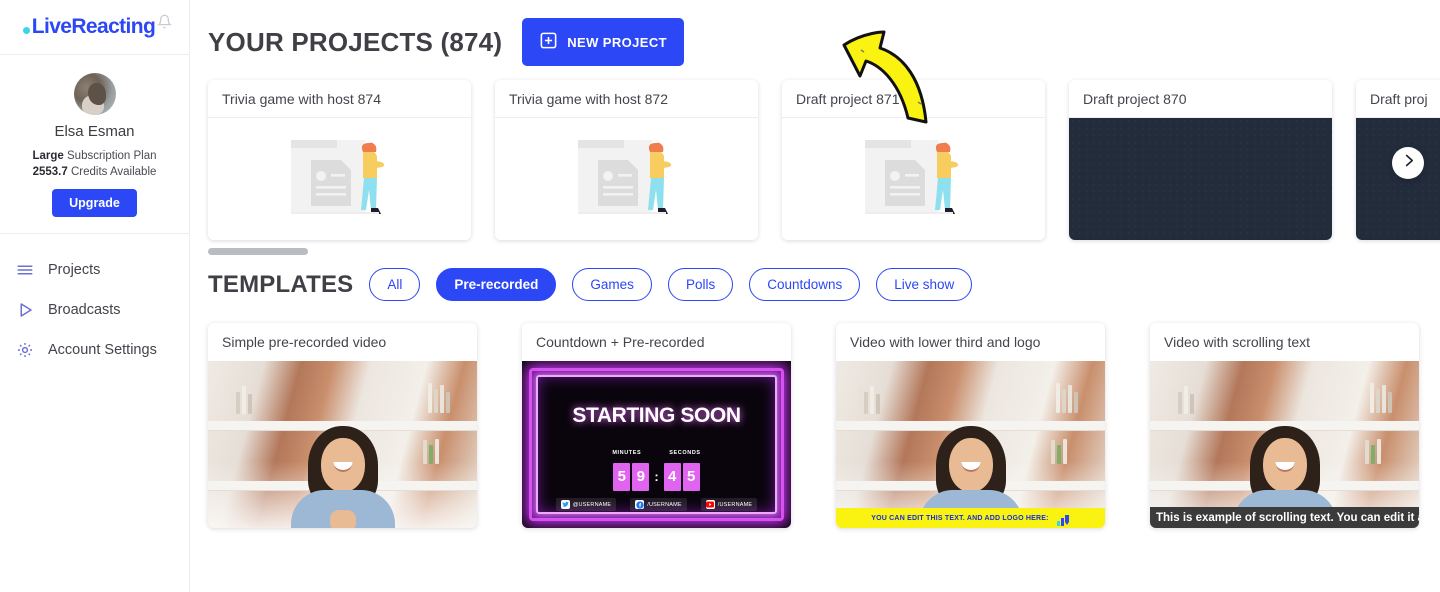  I want to click on template-filter-pre-recorded: Pre-recorded, so click(496, 284).